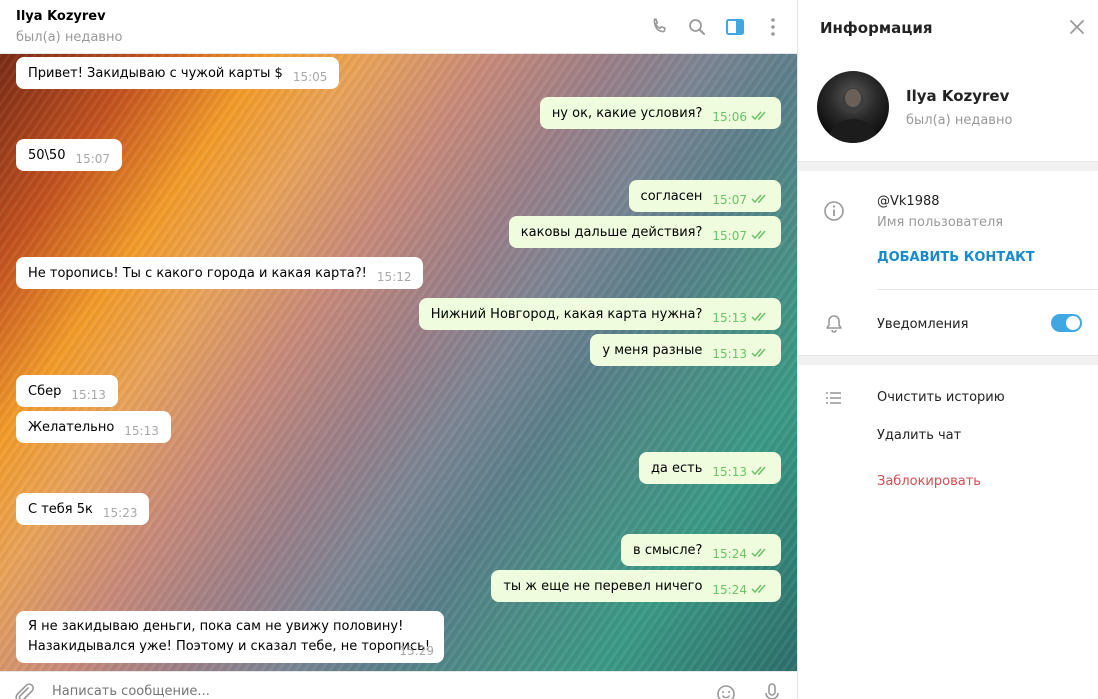 The width and height of the screenshot is (1098, 699). Describe the element at coordinates (704, 196) in the screenshot. I see `message-outgoing: согласен 15:07` at that location.